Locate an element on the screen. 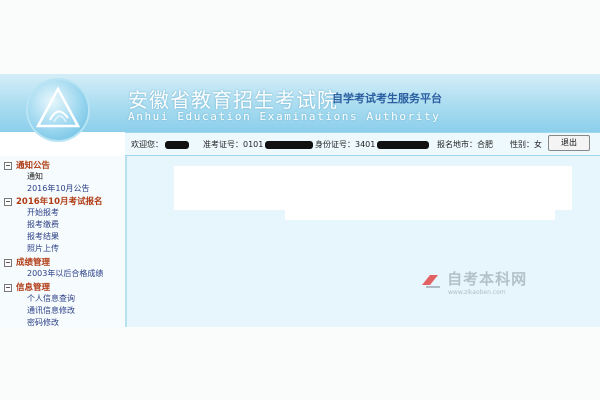  region-label: 报名地市： is located at coordinates (457, 144).